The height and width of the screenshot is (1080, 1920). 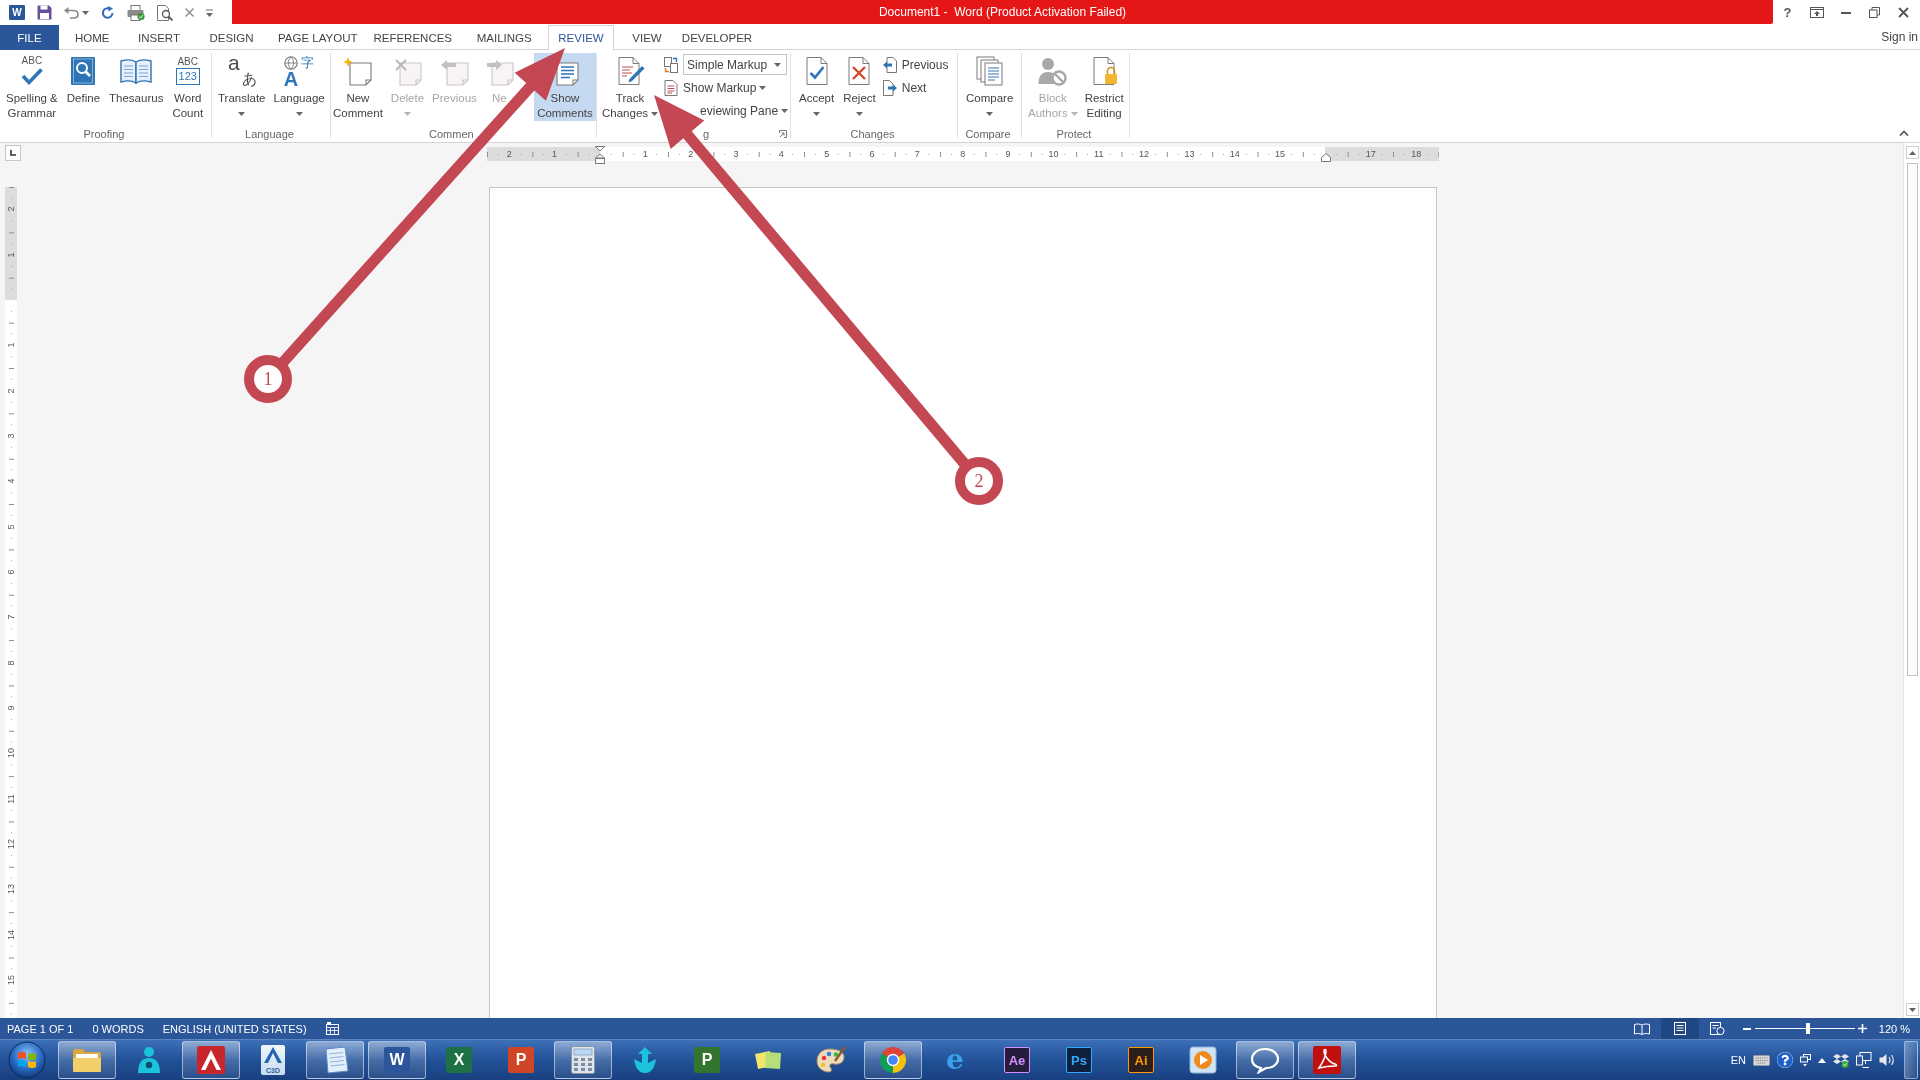 I want to click on indent-marker, so click(x=599, y=155).